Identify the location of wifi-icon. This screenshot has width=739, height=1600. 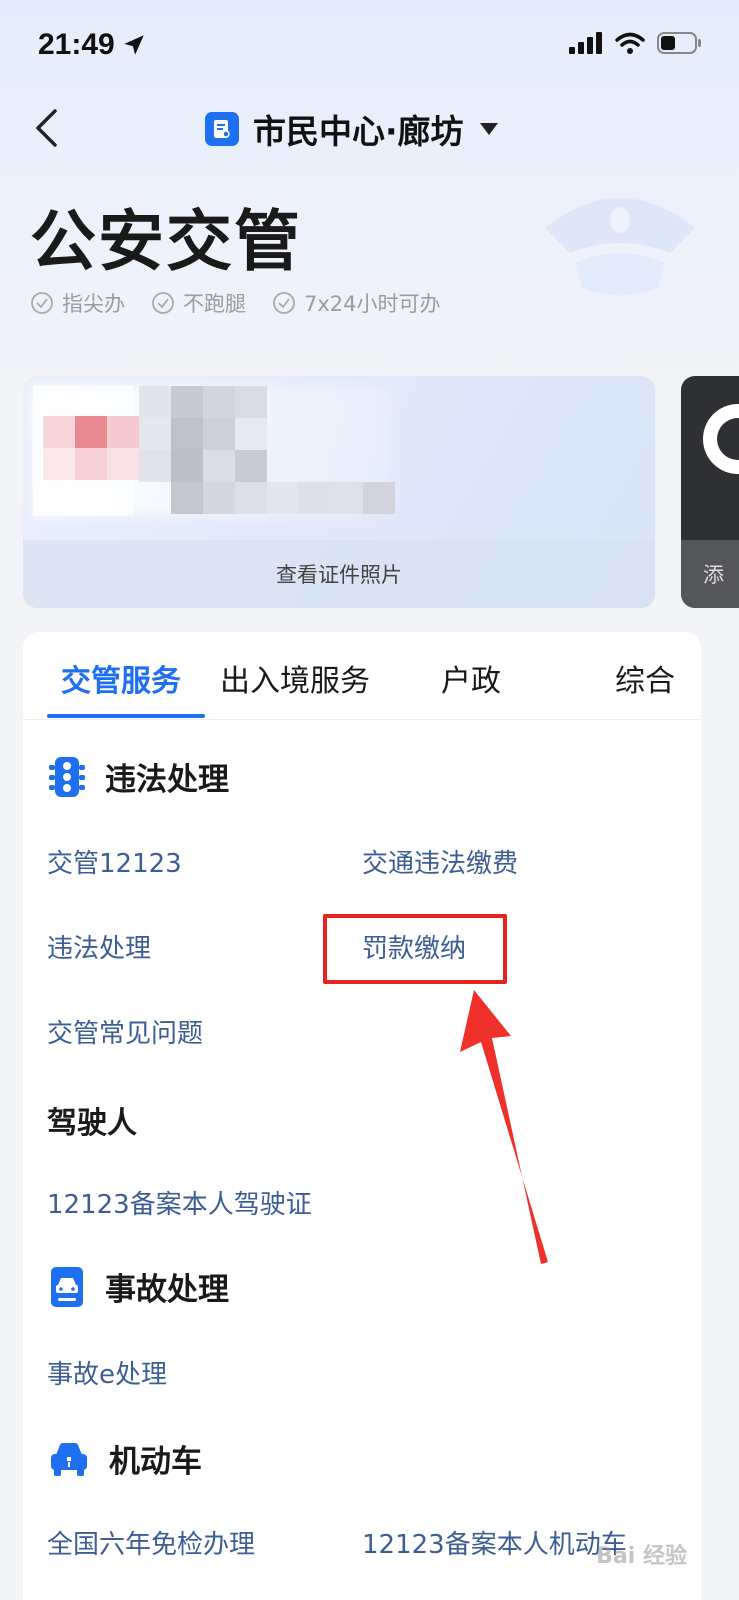
(630, 43).